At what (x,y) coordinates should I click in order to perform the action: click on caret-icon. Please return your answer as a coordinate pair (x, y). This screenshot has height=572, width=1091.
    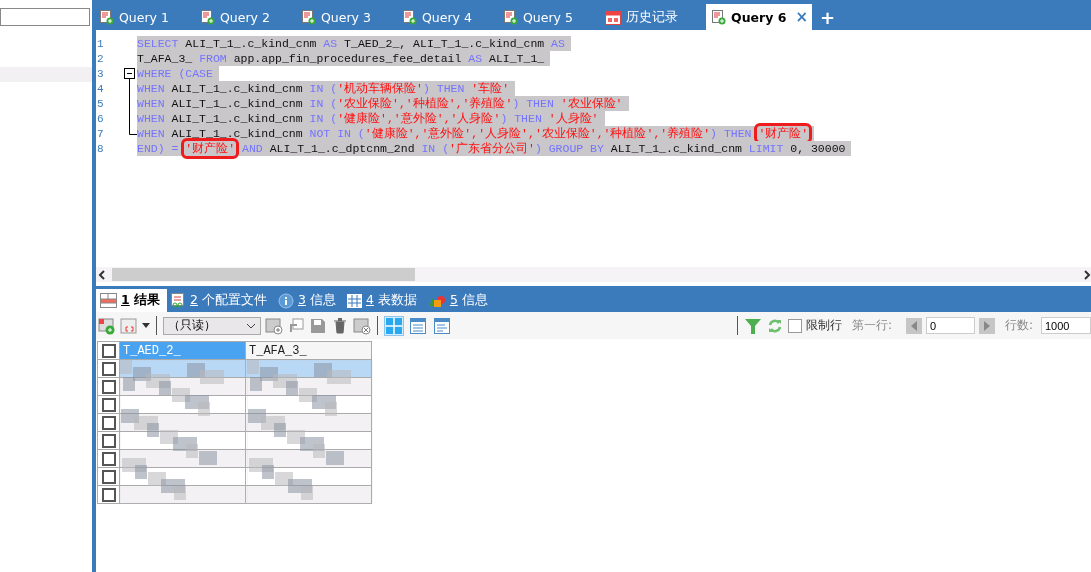
    Looking at the image, I should click on (146, 325).